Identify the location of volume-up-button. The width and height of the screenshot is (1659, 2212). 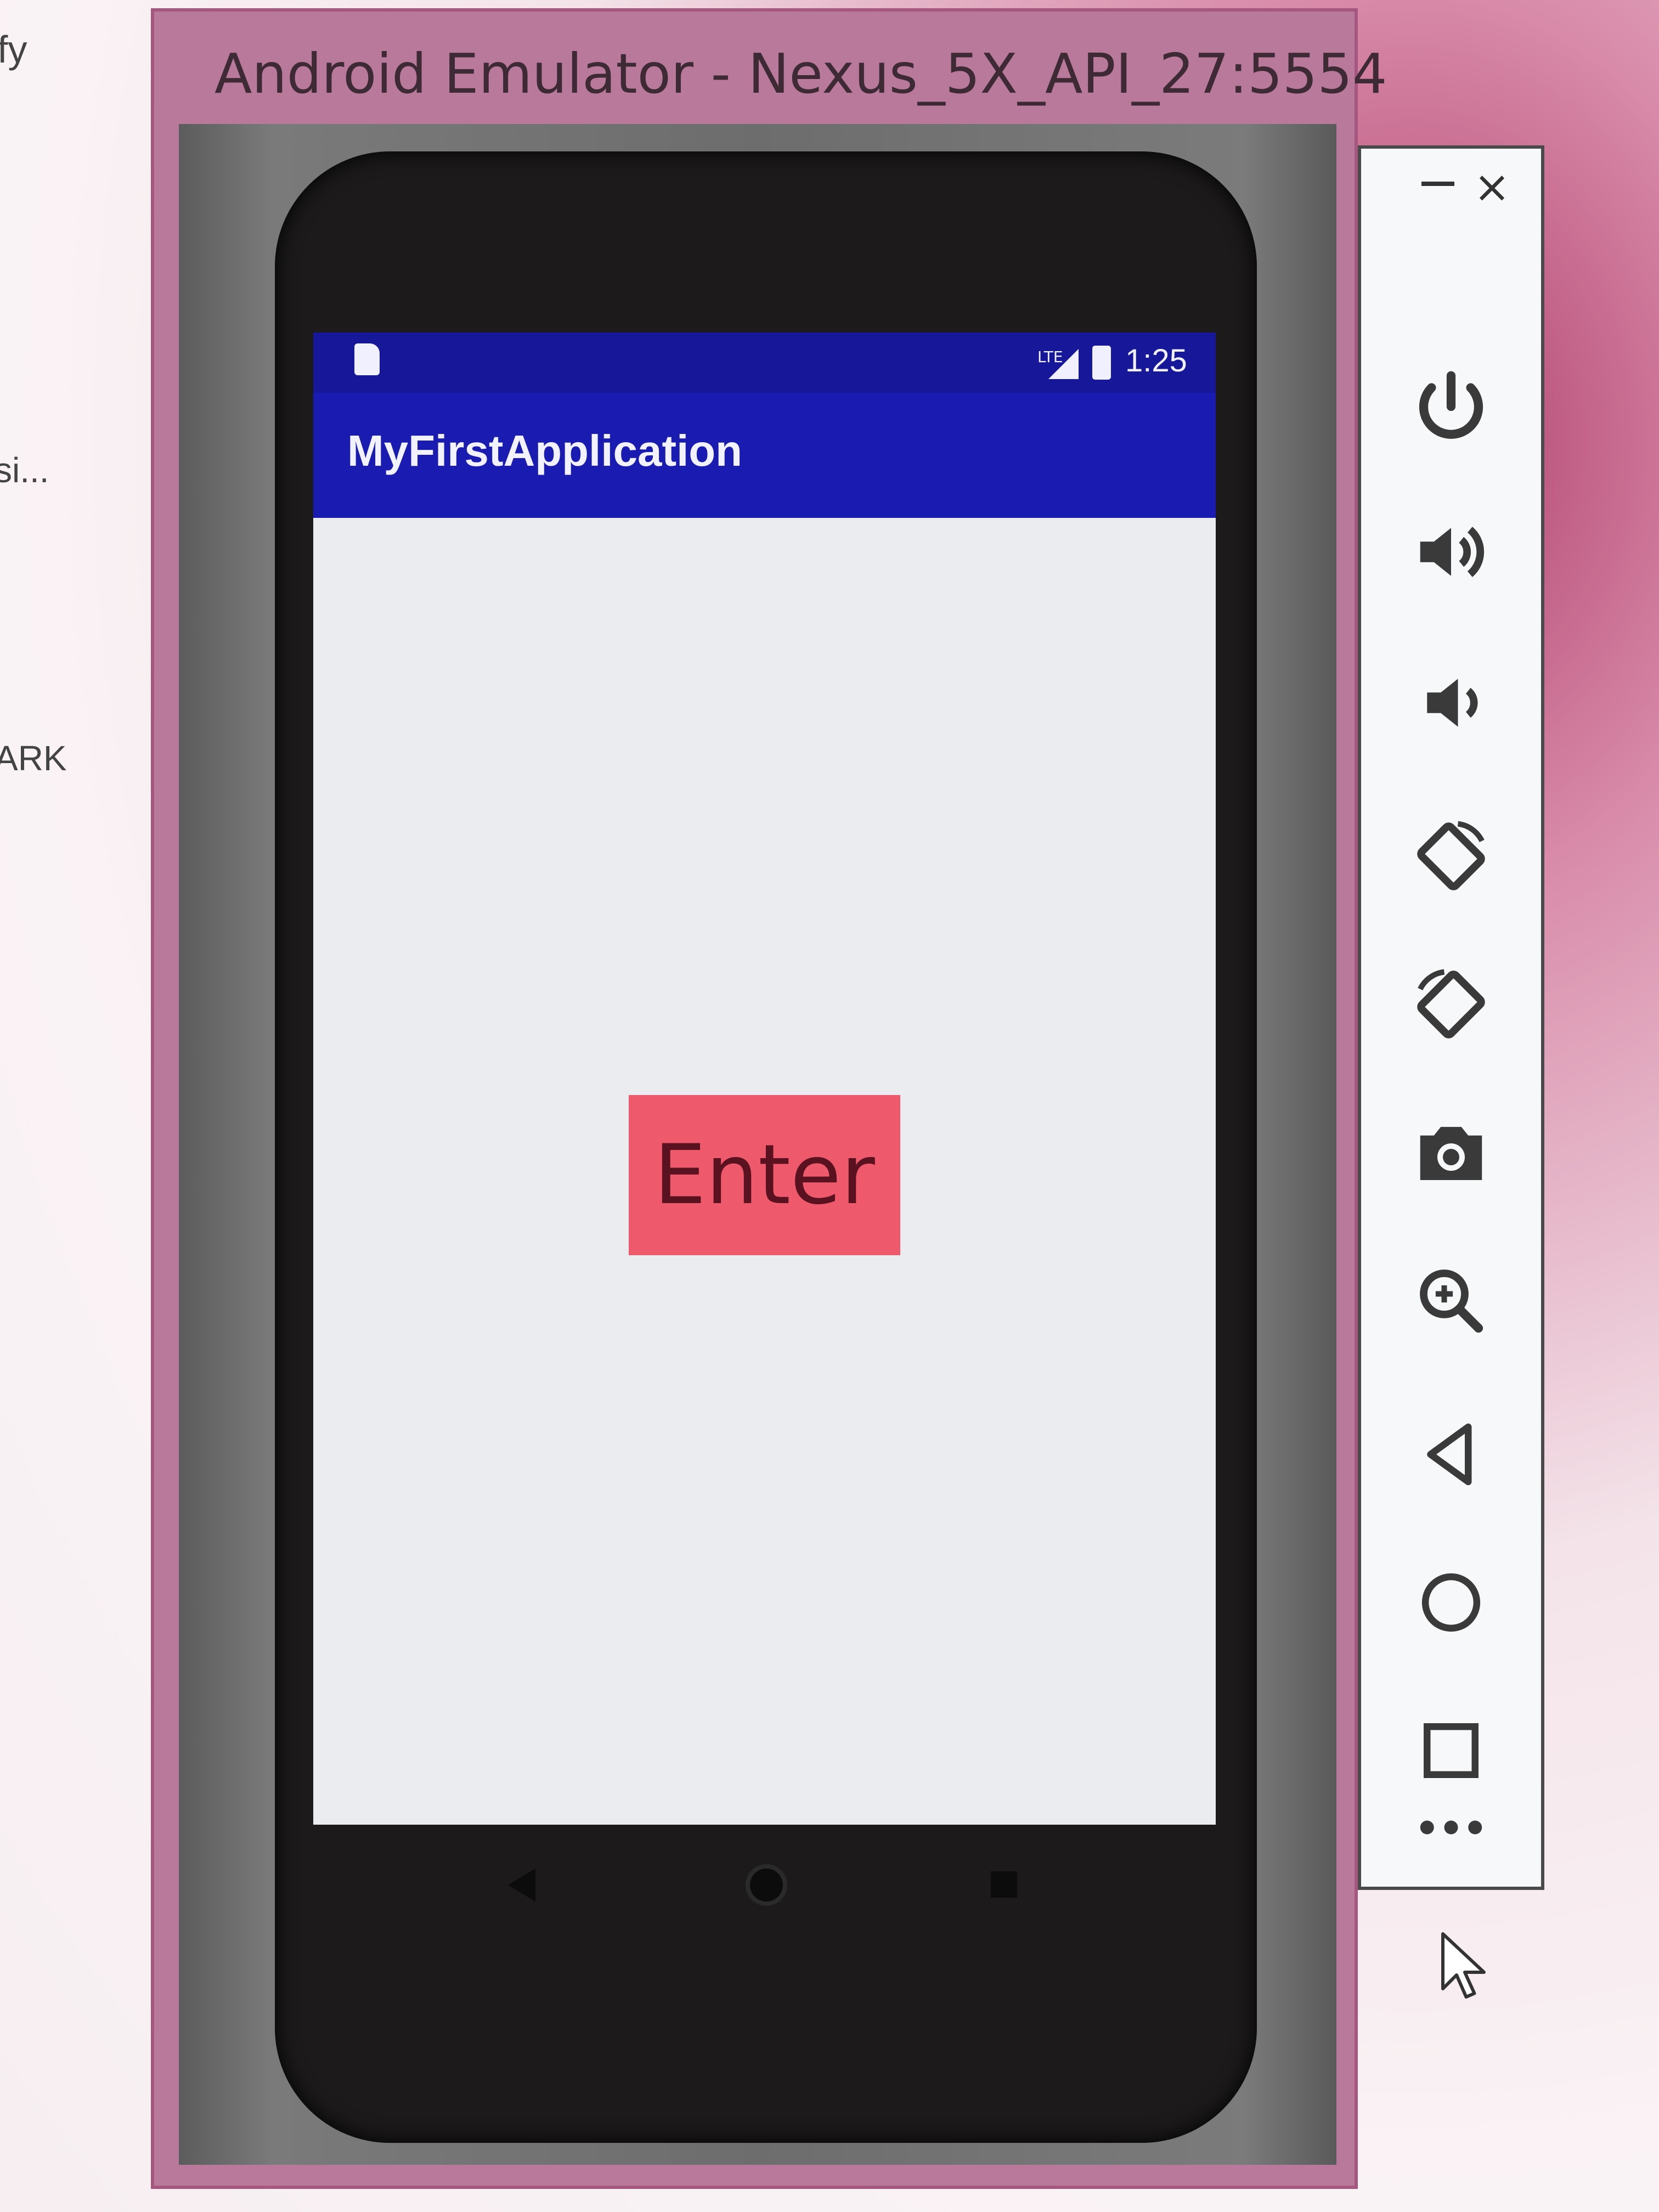
(1451, 552).